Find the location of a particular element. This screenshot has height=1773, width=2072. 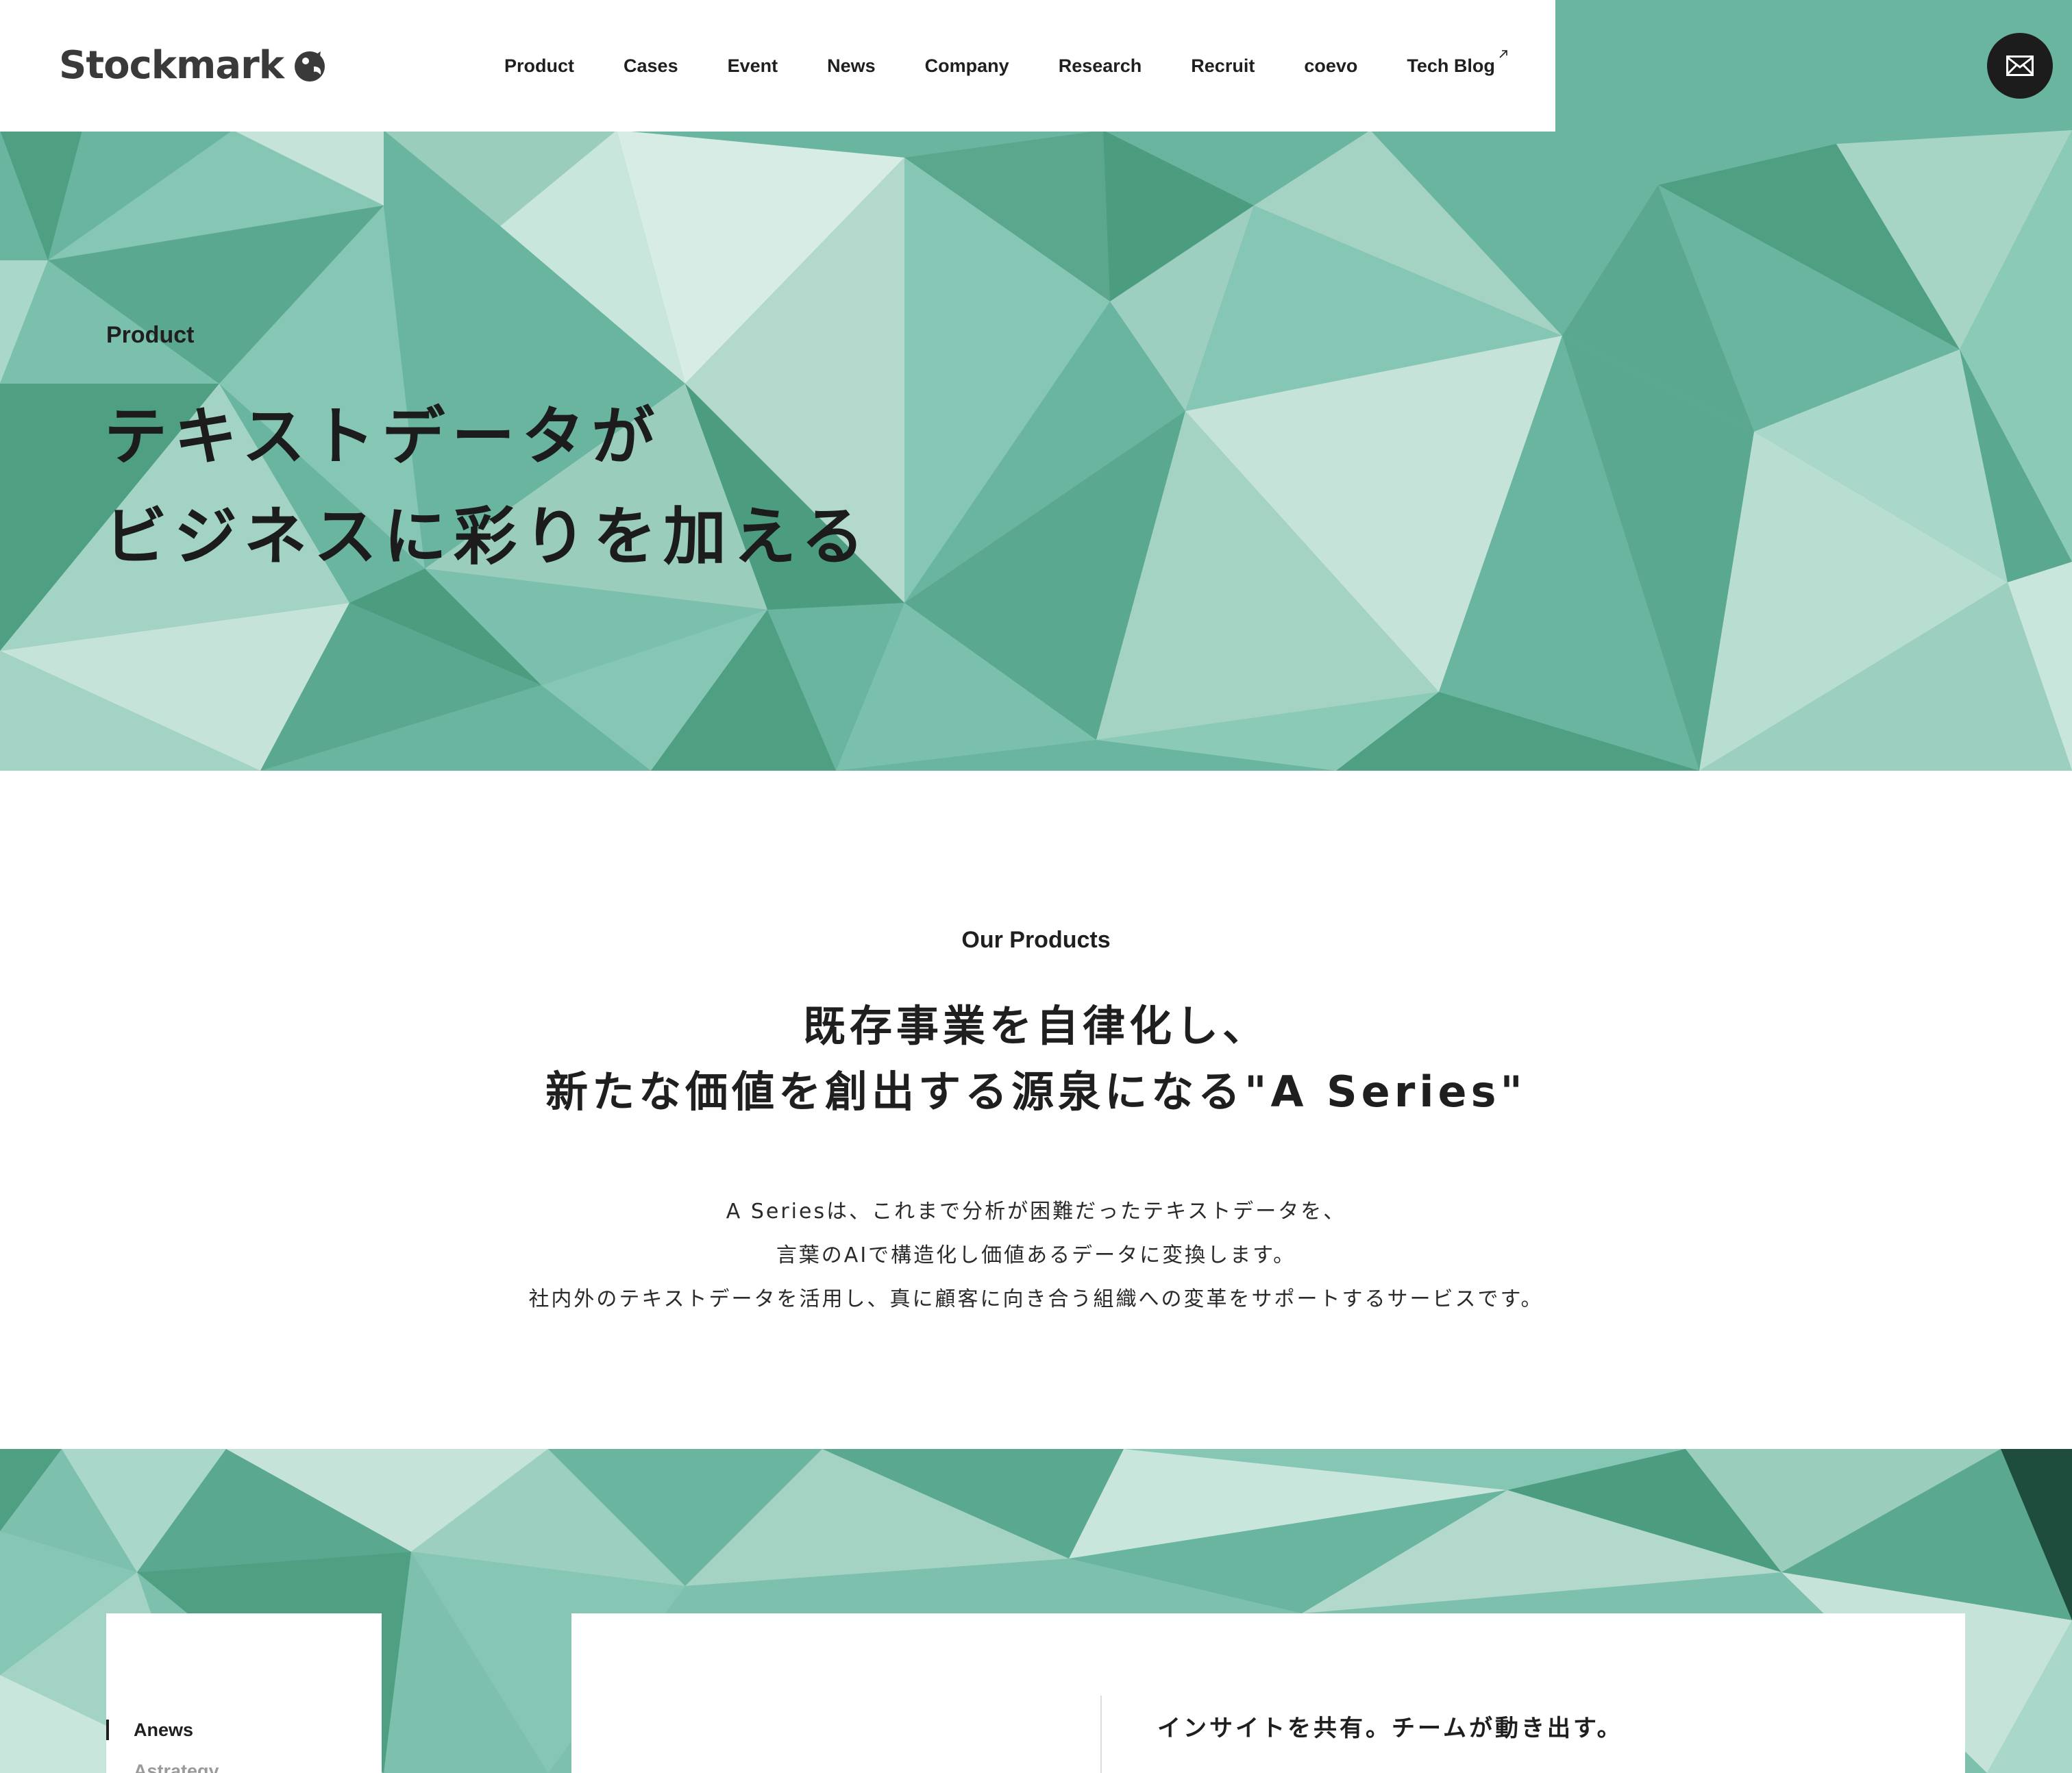

products-title-line-2: 新たな価値を創出する源泉になる"A Series" is located at coordinates (1036, 1092).